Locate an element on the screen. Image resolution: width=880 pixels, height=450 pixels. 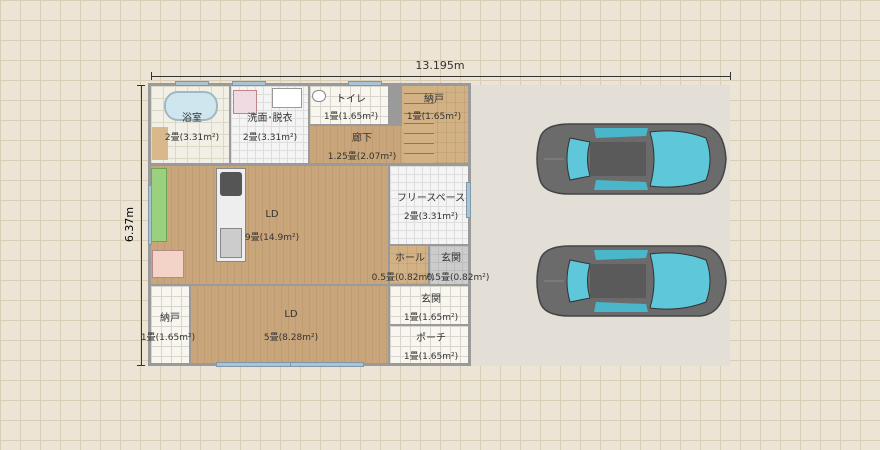
width-dimension-tick-left is located at coordinates (151, 76).